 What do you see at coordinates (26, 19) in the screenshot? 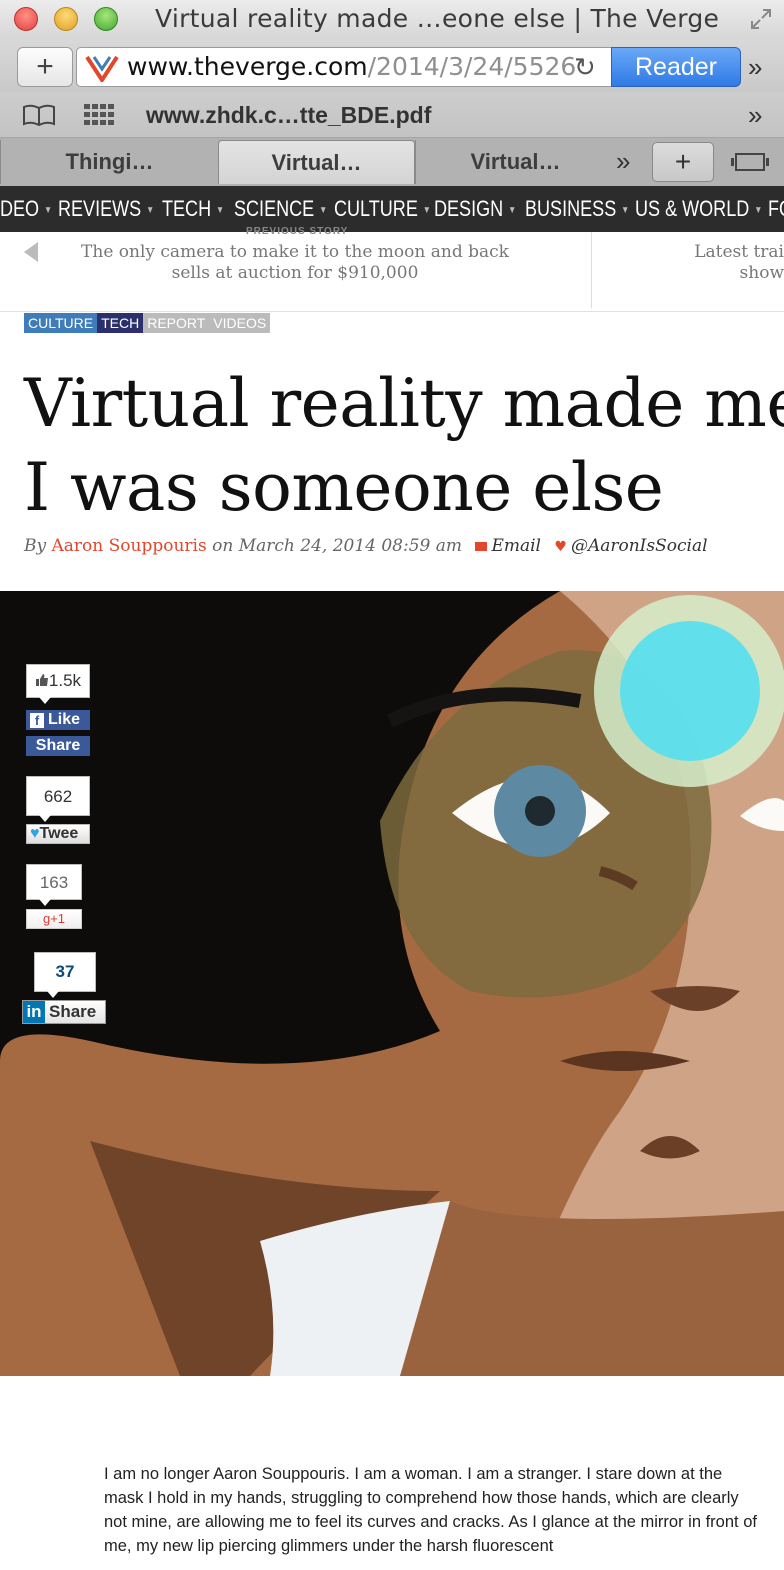
I see `close-window-button` at bounding box center [26, 19].